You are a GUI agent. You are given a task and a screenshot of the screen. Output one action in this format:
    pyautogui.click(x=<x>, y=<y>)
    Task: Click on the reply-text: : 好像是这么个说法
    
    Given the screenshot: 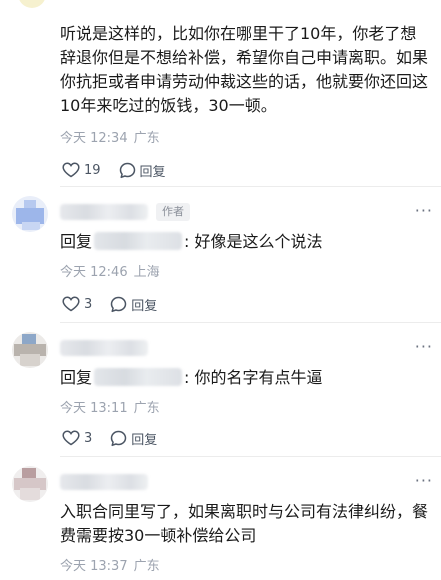 What is the action you would take?
    pyautogui.click(x=253, y=241)
    